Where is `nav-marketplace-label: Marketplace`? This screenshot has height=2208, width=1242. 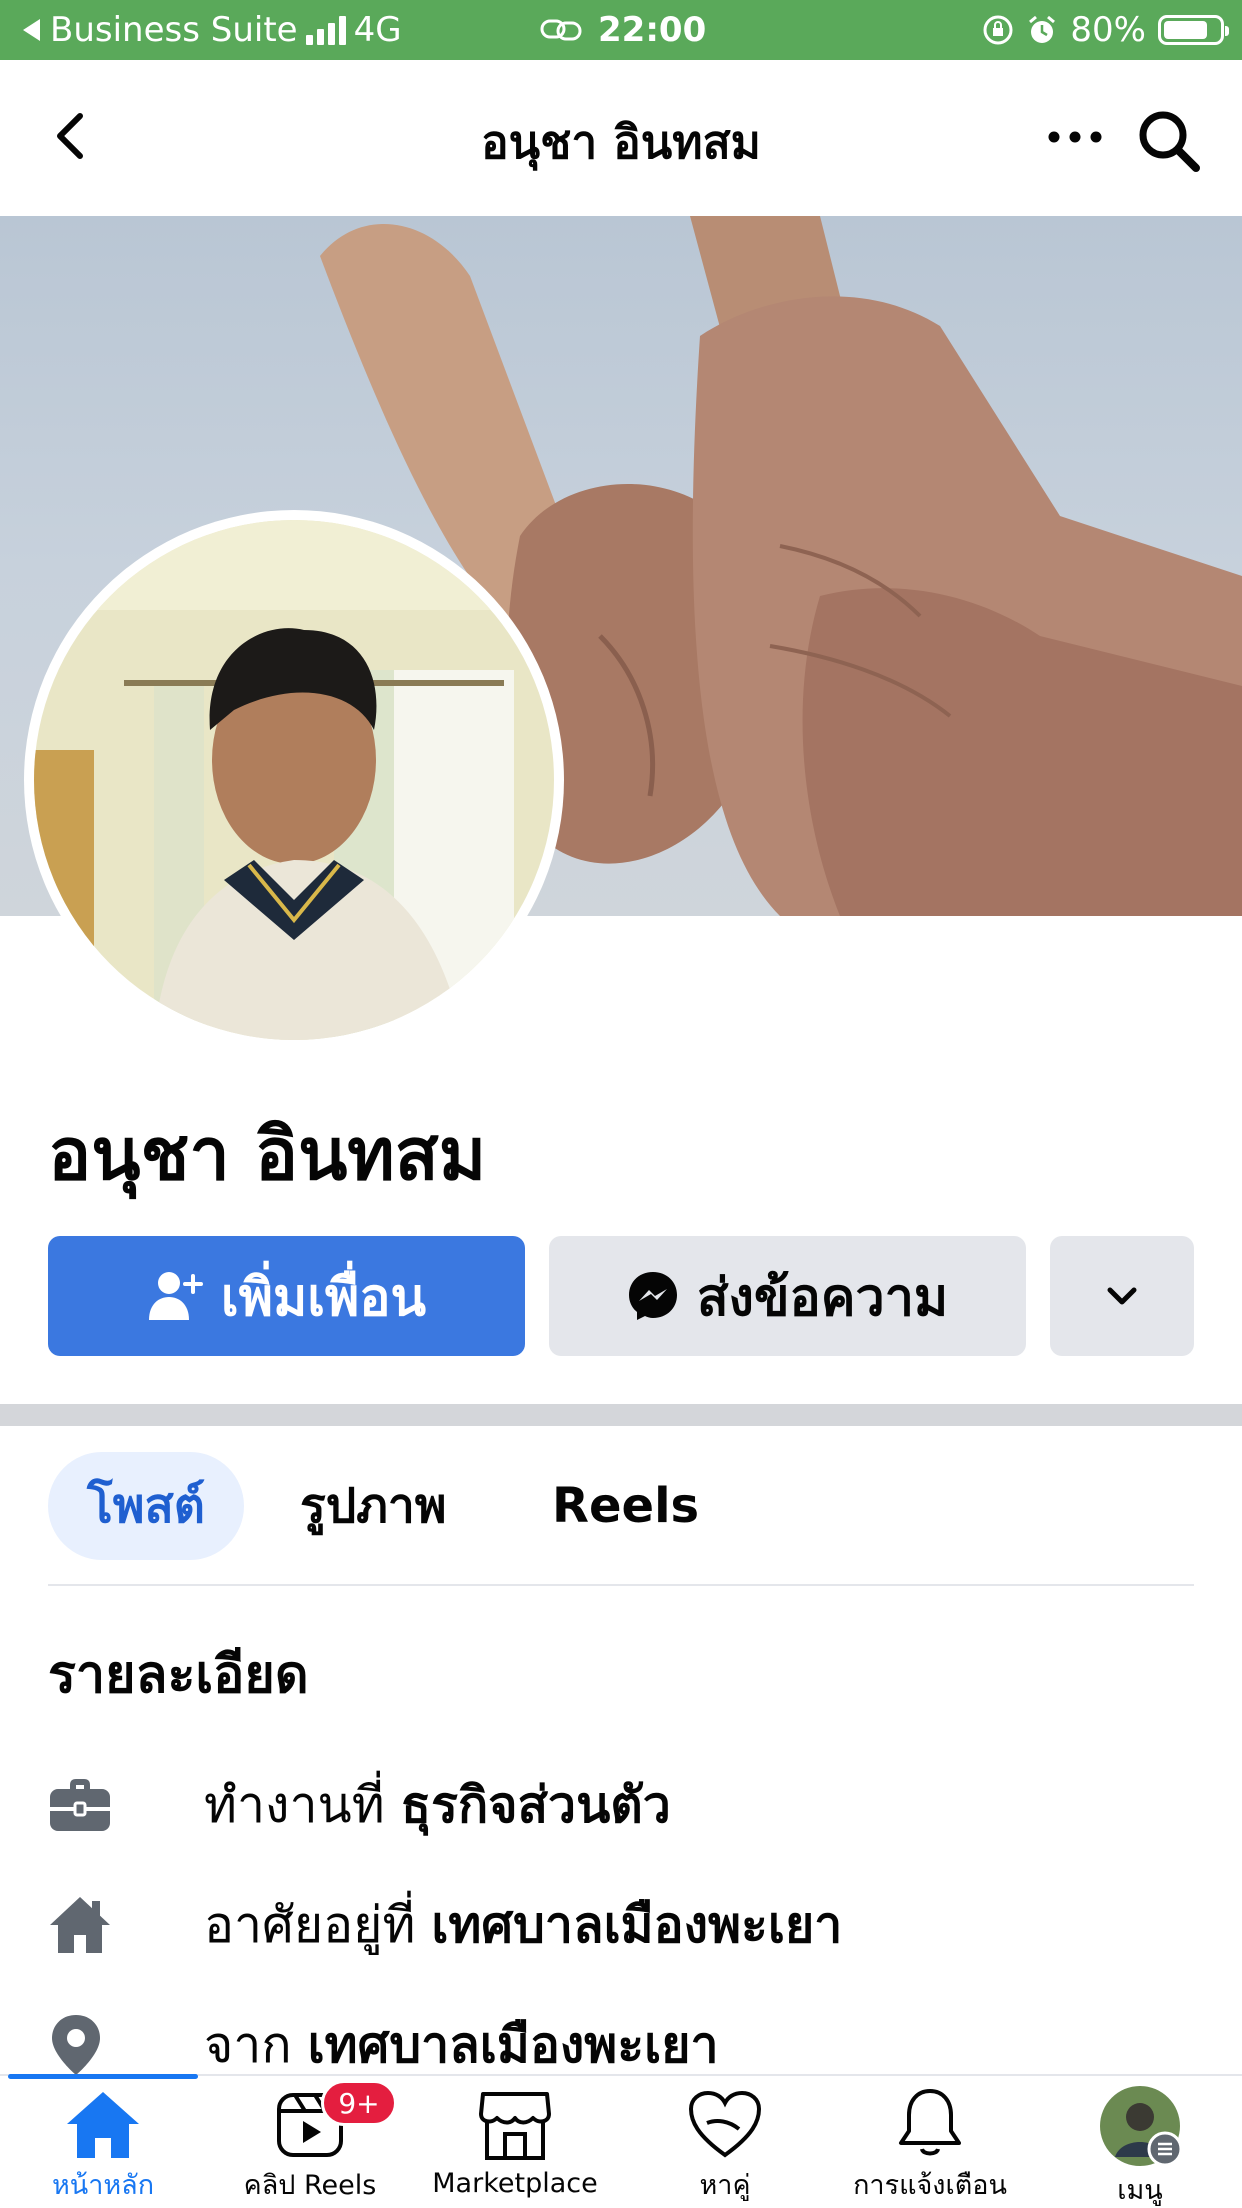
nav-marketplace-label: Marketplace is located at coordinates (515, 2183).